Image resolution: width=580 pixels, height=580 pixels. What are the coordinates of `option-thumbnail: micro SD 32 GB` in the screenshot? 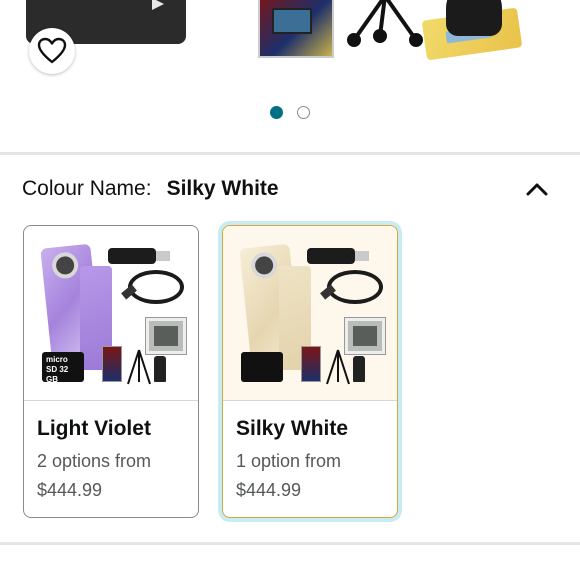 It's located at (111, 313).